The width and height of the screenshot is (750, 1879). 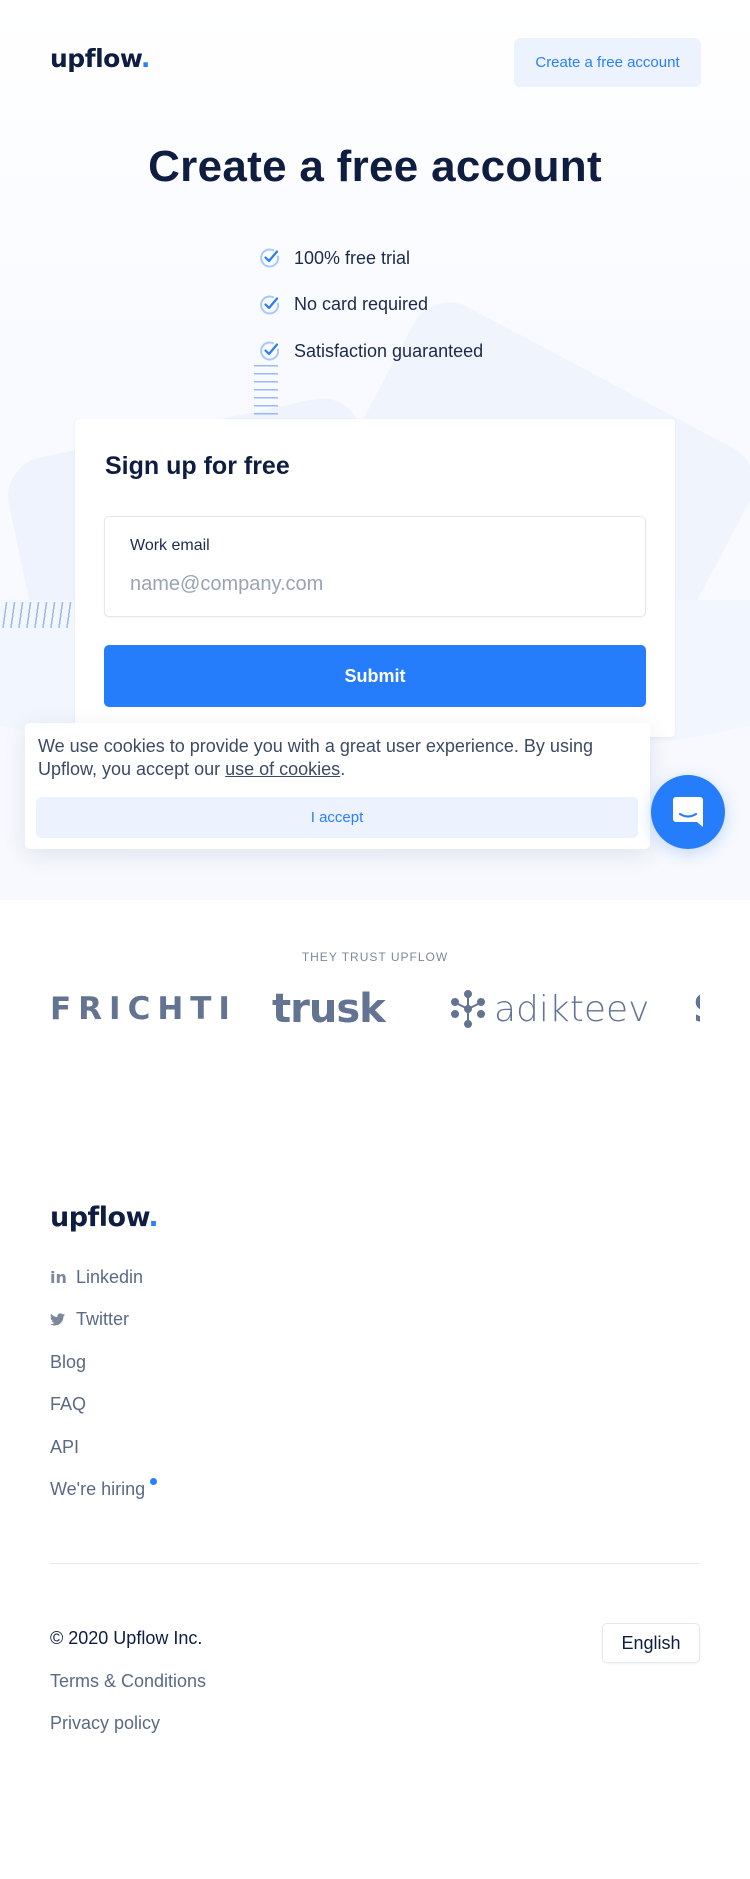 What do you see at coordinates (154, 1482) in the screenshot?
I see `new-badge-dot` at bounding box center [154, 1482].